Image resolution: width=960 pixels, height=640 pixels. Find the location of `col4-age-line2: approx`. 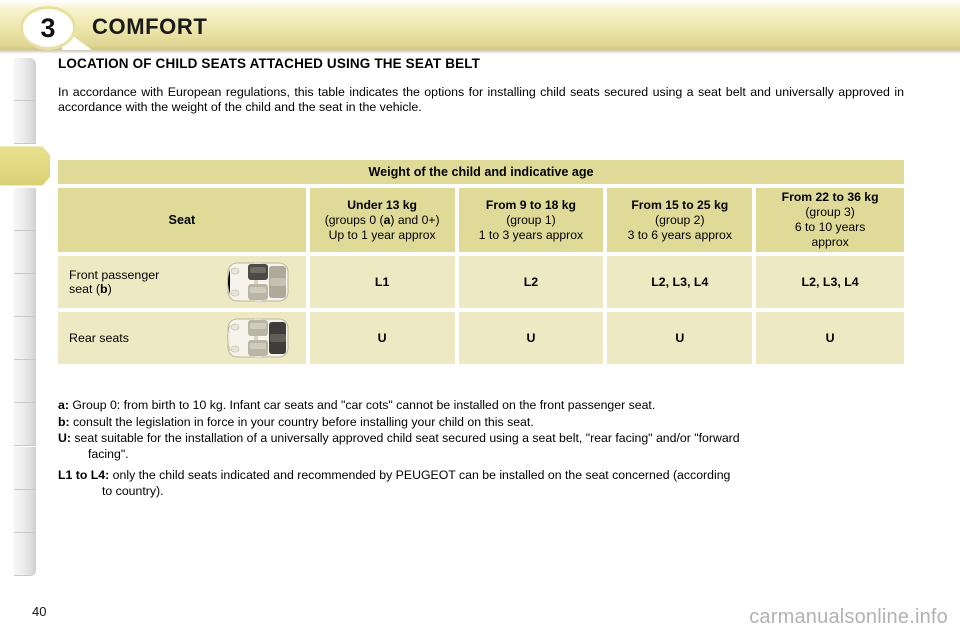

col4-age-line2: approx is located at coordinates (830, 242).